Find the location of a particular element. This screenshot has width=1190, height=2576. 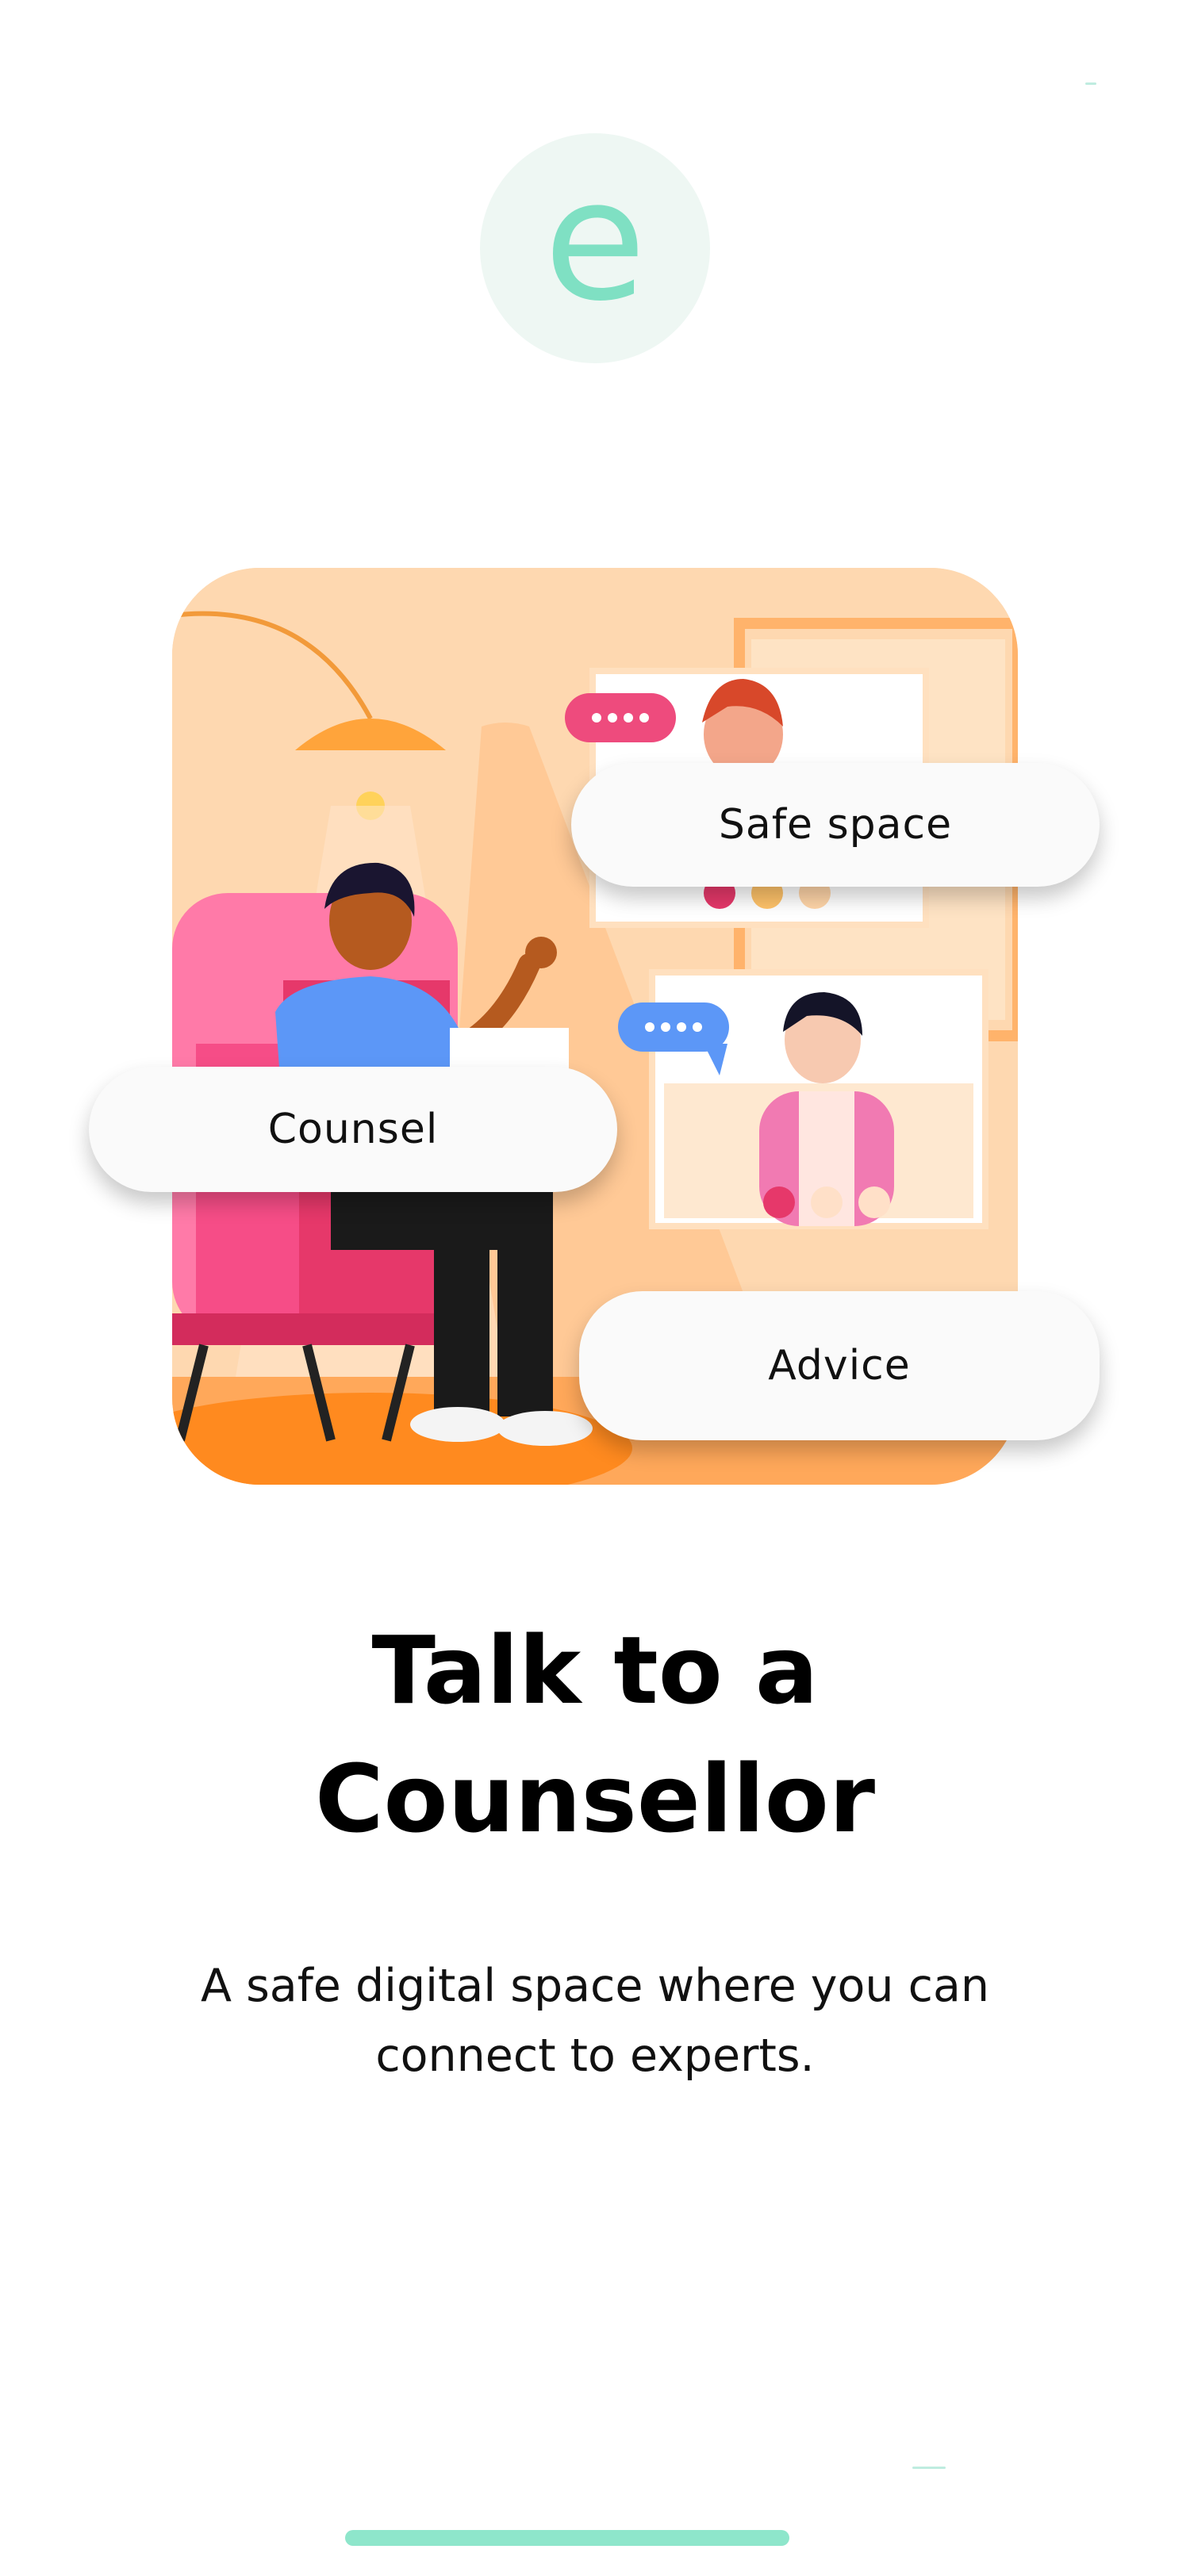

tag-safe-space: Safe space is located at coordinates (835, 825).